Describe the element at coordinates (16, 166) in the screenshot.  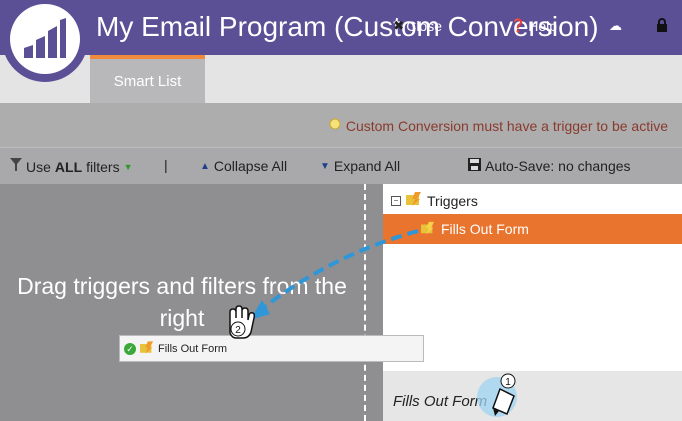
I see `filter-icon` at that location.